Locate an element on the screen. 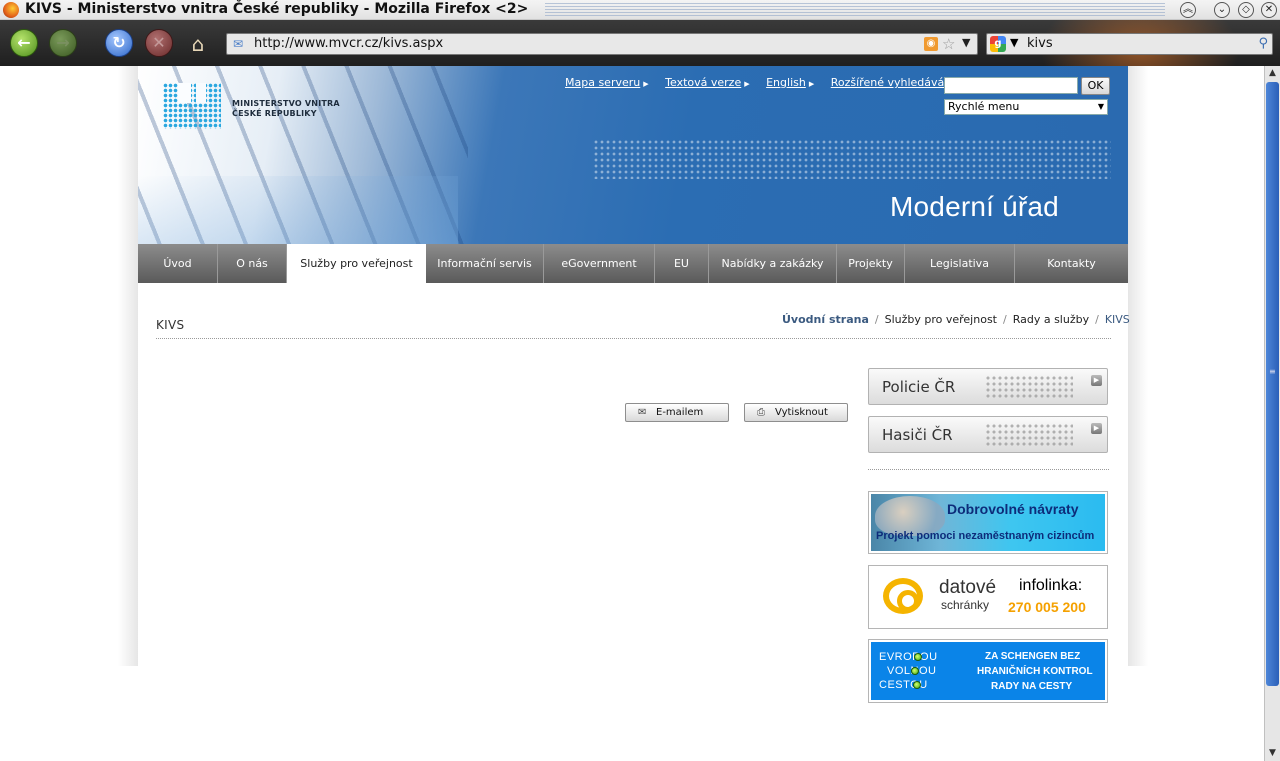 The image size is (1280, 761). link-label: Rozšířené vyhledávání is located at coordinates (892, 82).